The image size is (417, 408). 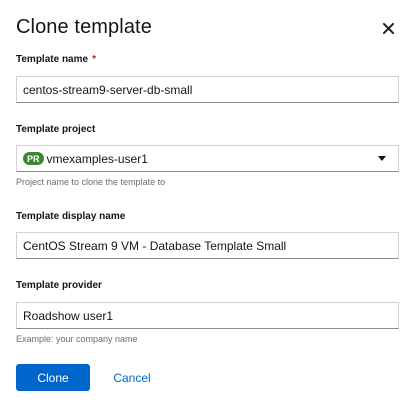 What do you see at coordinates (33, 158) in the screenshot?
I see `project-badge: PR` at bounding box center [33, 158].